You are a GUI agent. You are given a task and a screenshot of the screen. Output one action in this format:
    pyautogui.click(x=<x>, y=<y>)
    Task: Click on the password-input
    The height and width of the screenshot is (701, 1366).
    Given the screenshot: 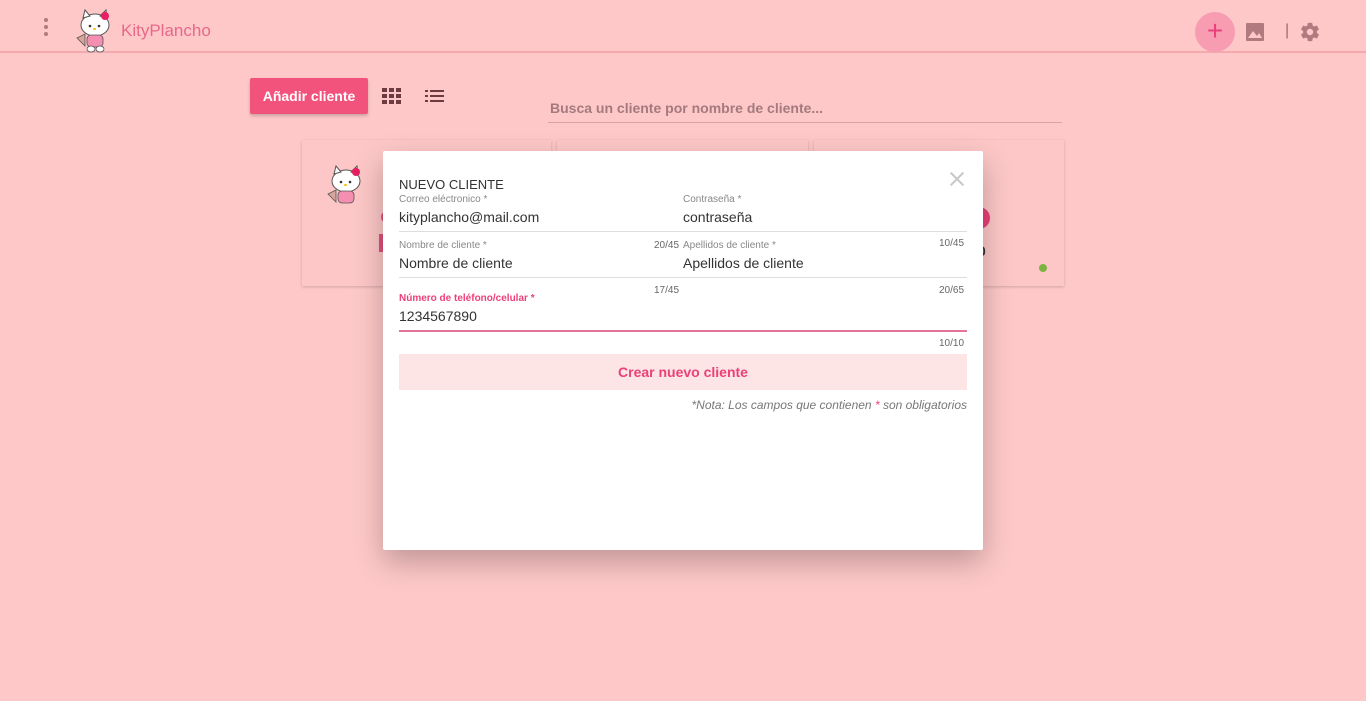 What is the action you would take?
    pyautogui.click(x=825, y=218)
    